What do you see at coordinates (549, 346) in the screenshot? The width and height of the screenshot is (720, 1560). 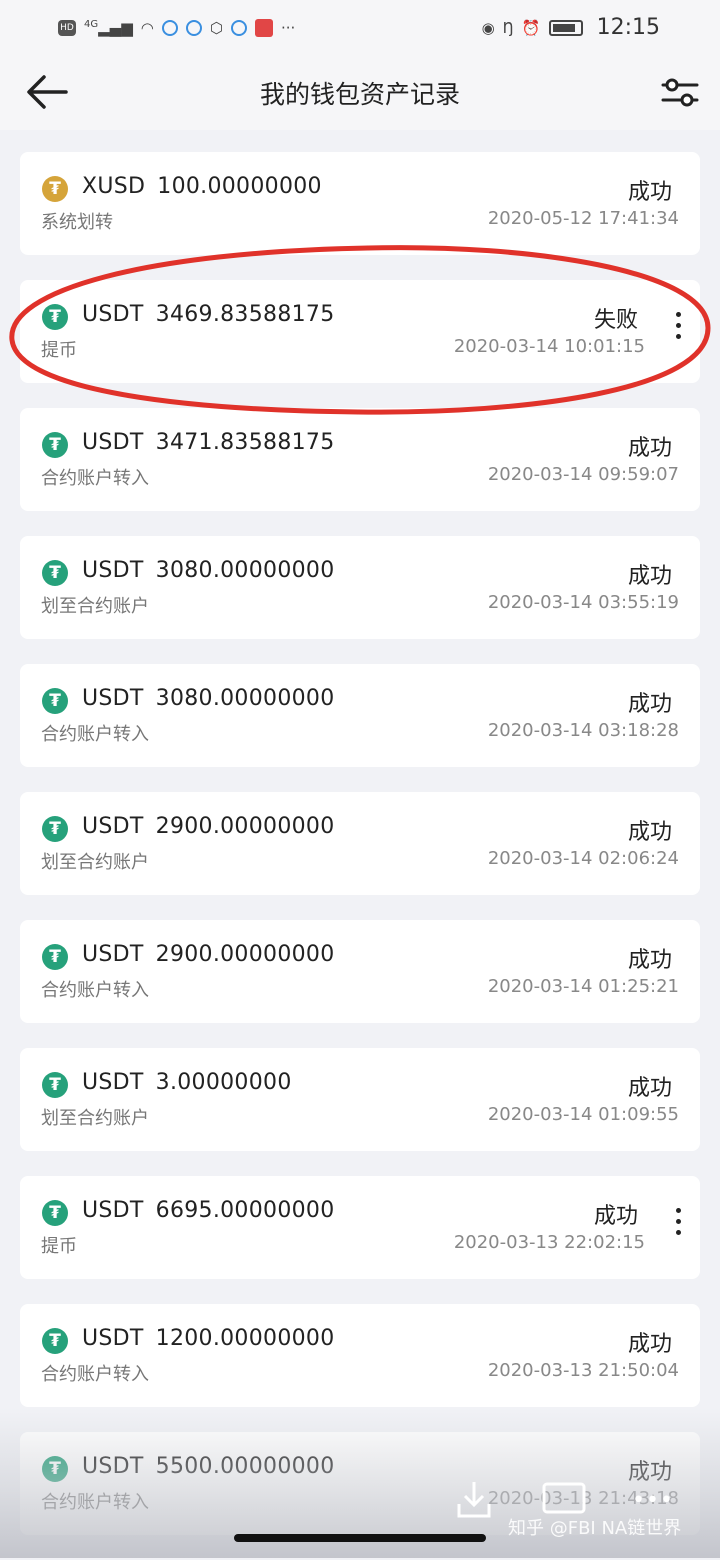 I see `record-datetime: 2020-03-14 10:01:15` at bounding box center [549, 346].